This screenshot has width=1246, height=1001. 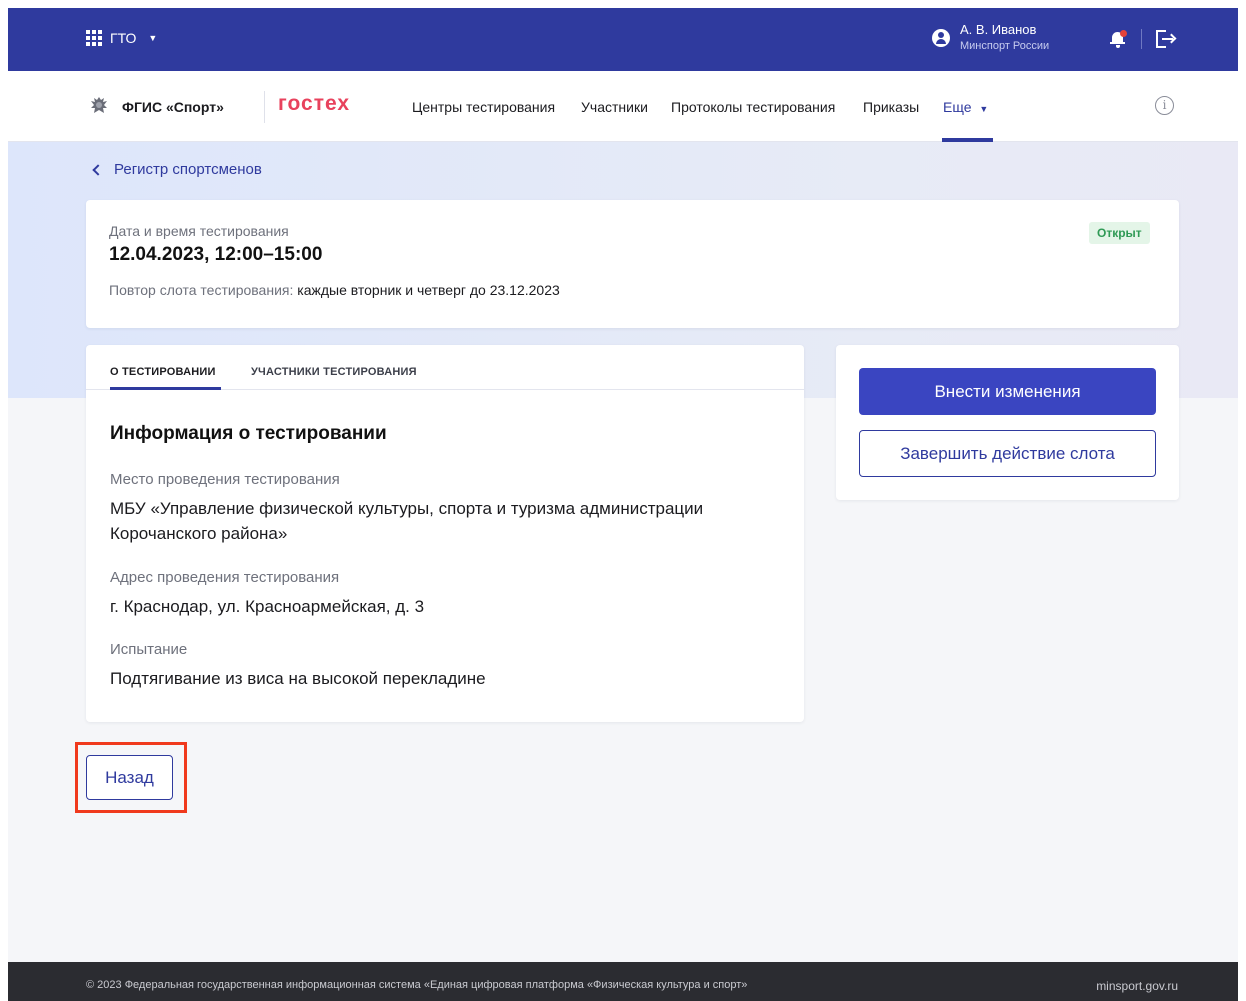 What do you see at coordinates (1166, 39) in the screenshot?
I see `logout-icon` at bounding box center [1166, 39].